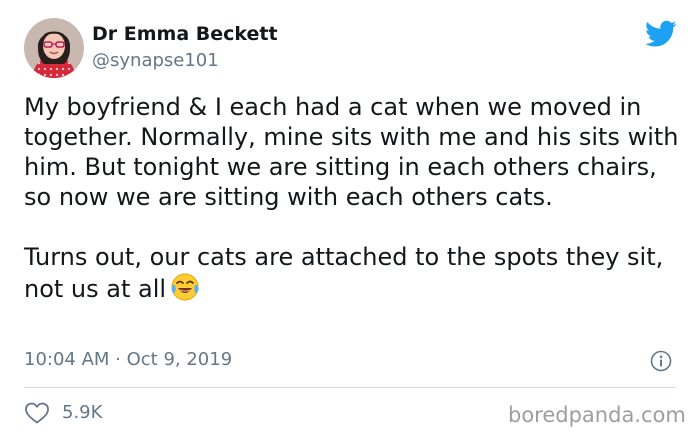 Image resolution: width=700 pixels, height=441 pixels. I want to click on face-with-tears-of-joy-icon, so click(185, 287).